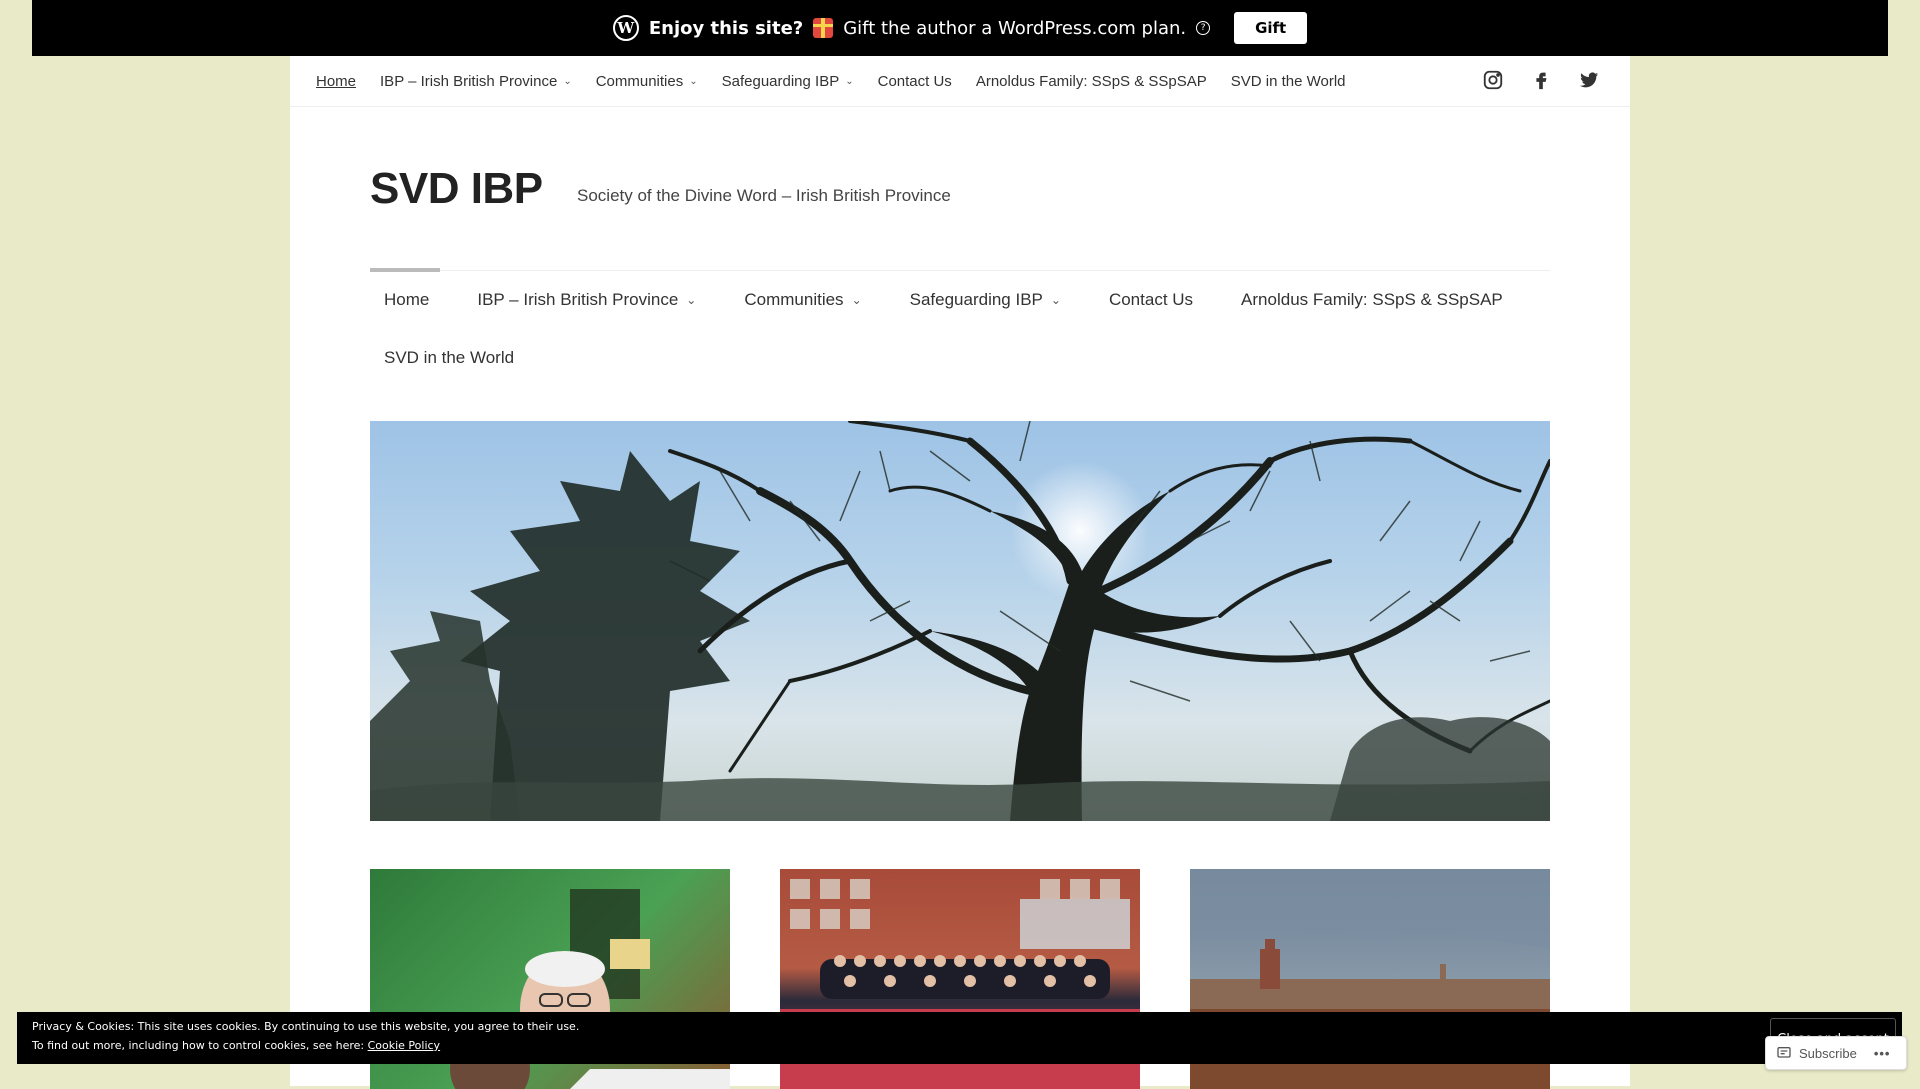 This screenshot has height=1089, width=1920. What do you see at coordinates (823, 28) in the screenshot?
I see `gift-icon` at bounding box center [823, 28].